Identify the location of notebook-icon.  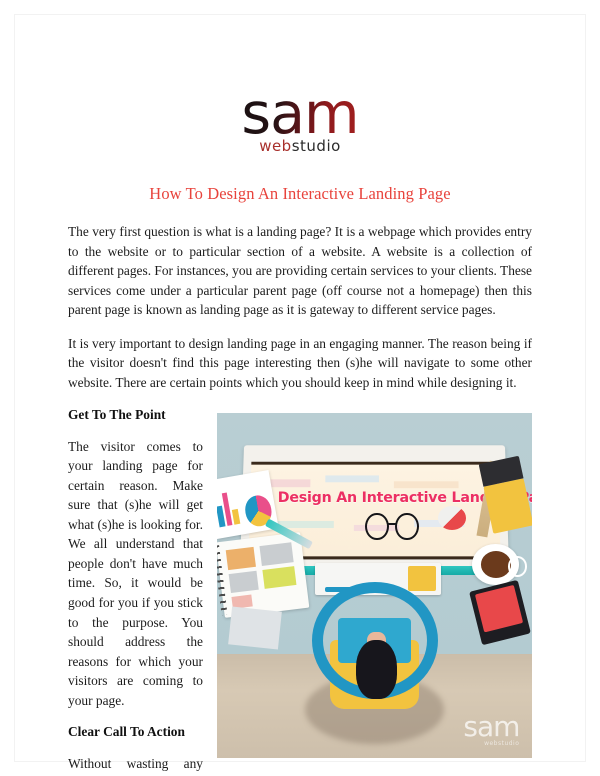
(263, 574).